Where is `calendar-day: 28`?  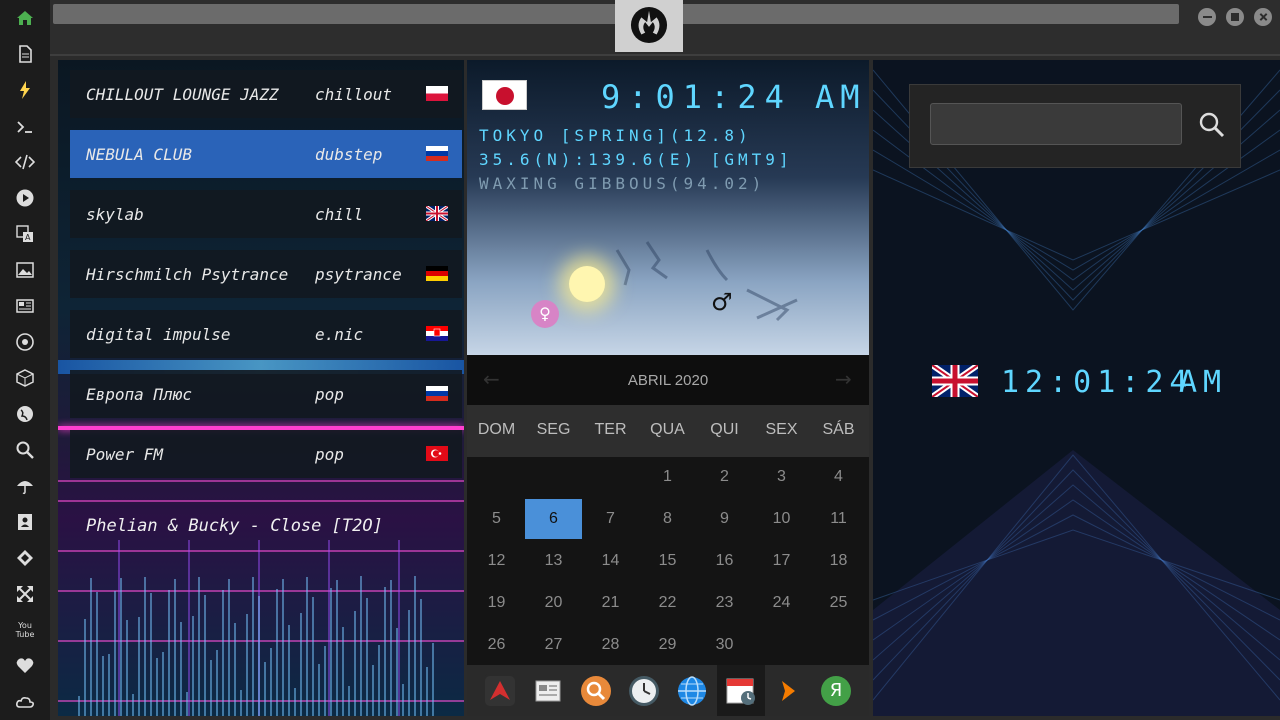 calendar-day: 28 is located at coordinates (610, 645).